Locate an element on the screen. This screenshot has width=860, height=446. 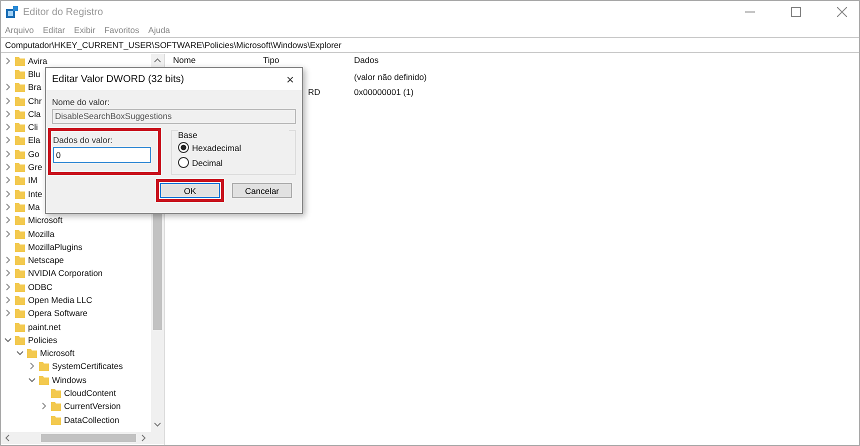
menu-item: Editar is located at coordinates (54, 30).